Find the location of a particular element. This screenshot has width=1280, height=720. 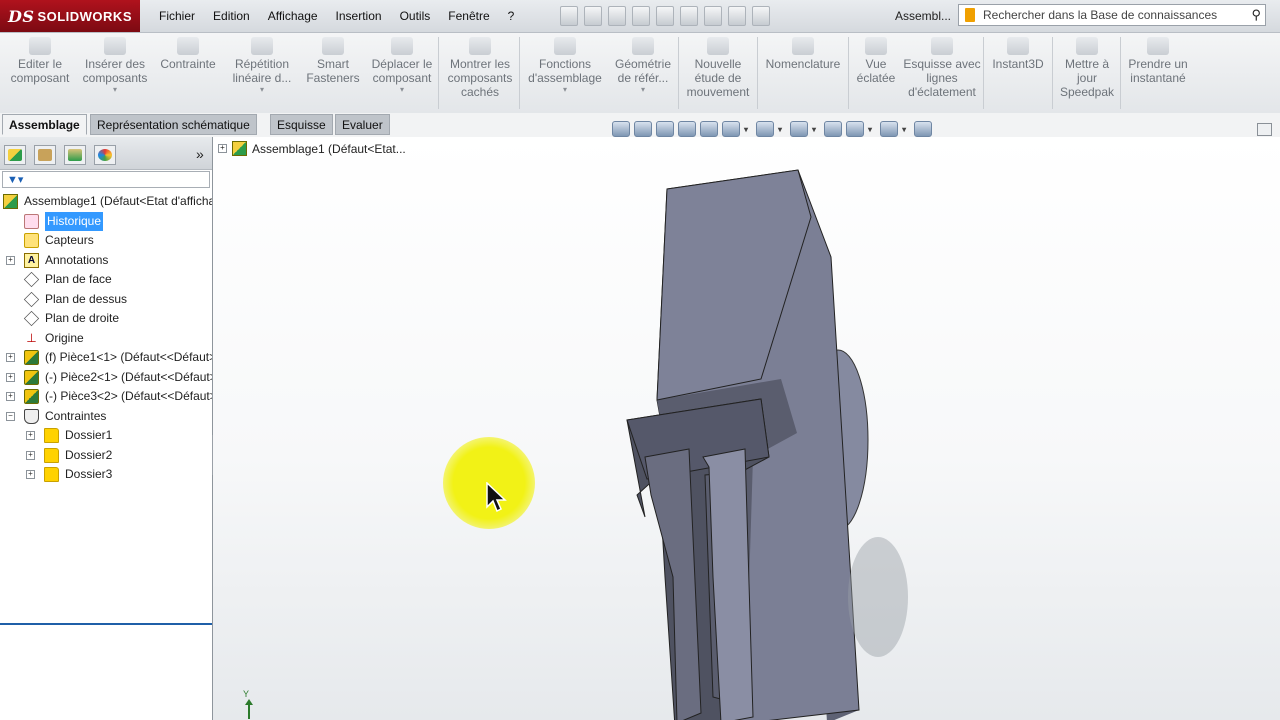

solidworks-logo: DS SOLIDWORKS is located at coordinates (70, 16).